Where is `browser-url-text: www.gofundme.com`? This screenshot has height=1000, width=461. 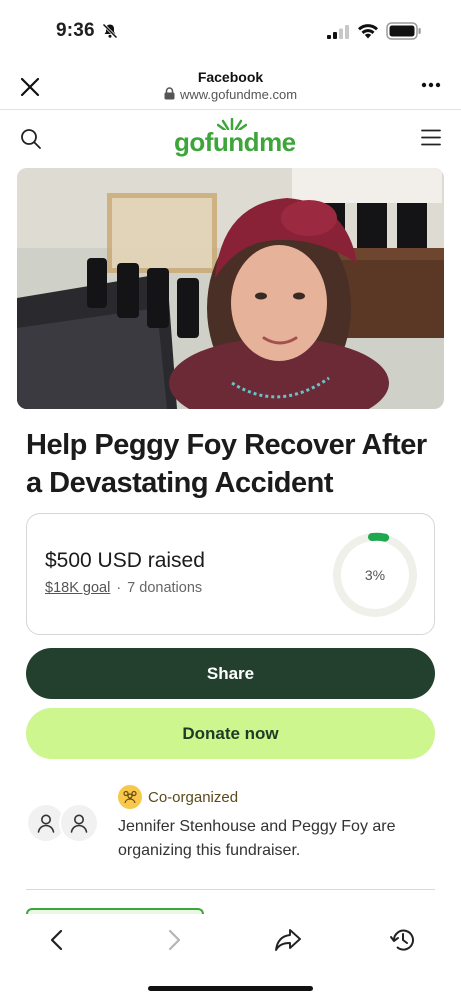 browser-url-text: www.gofundme.com is located at coordinates (238, 94).